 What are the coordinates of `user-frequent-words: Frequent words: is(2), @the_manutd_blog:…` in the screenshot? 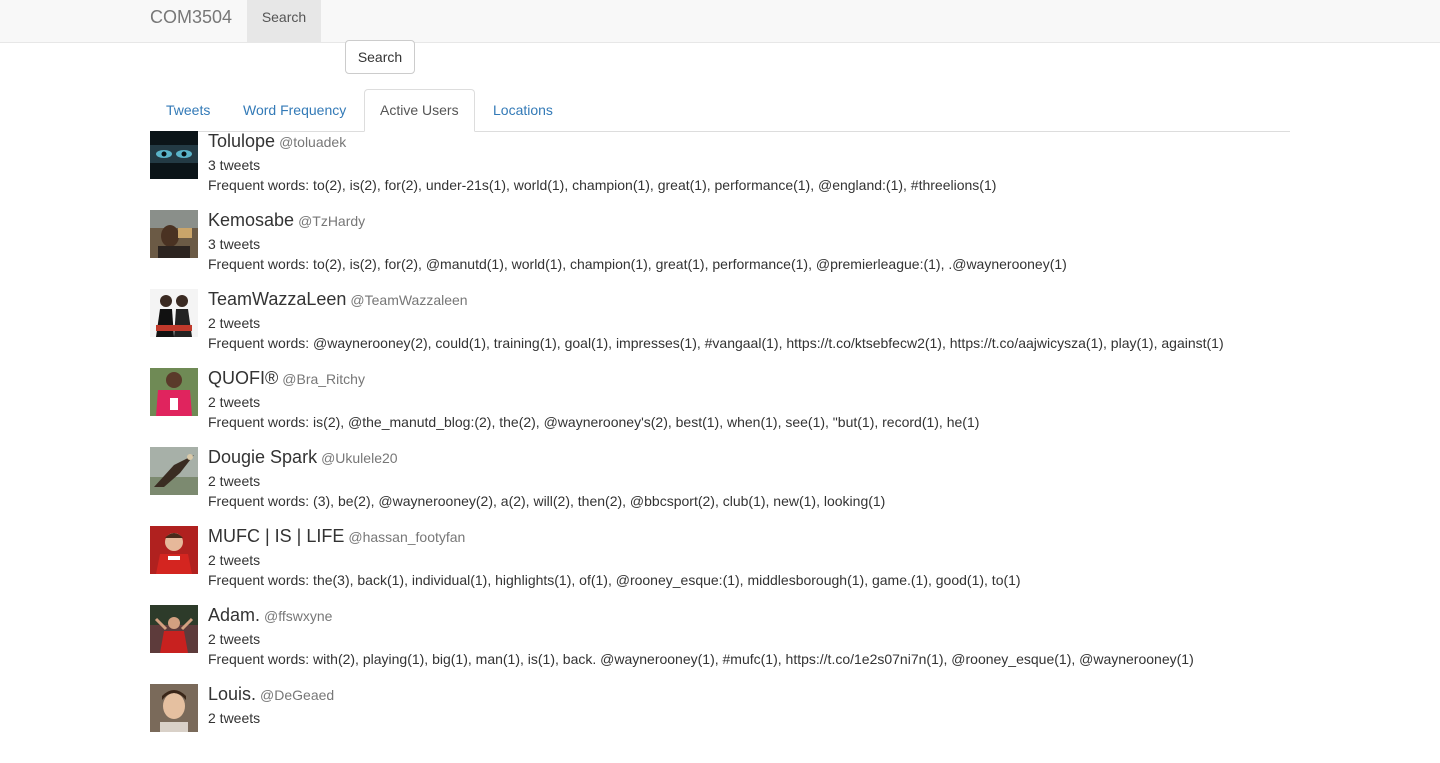 It's located at (594, 422).